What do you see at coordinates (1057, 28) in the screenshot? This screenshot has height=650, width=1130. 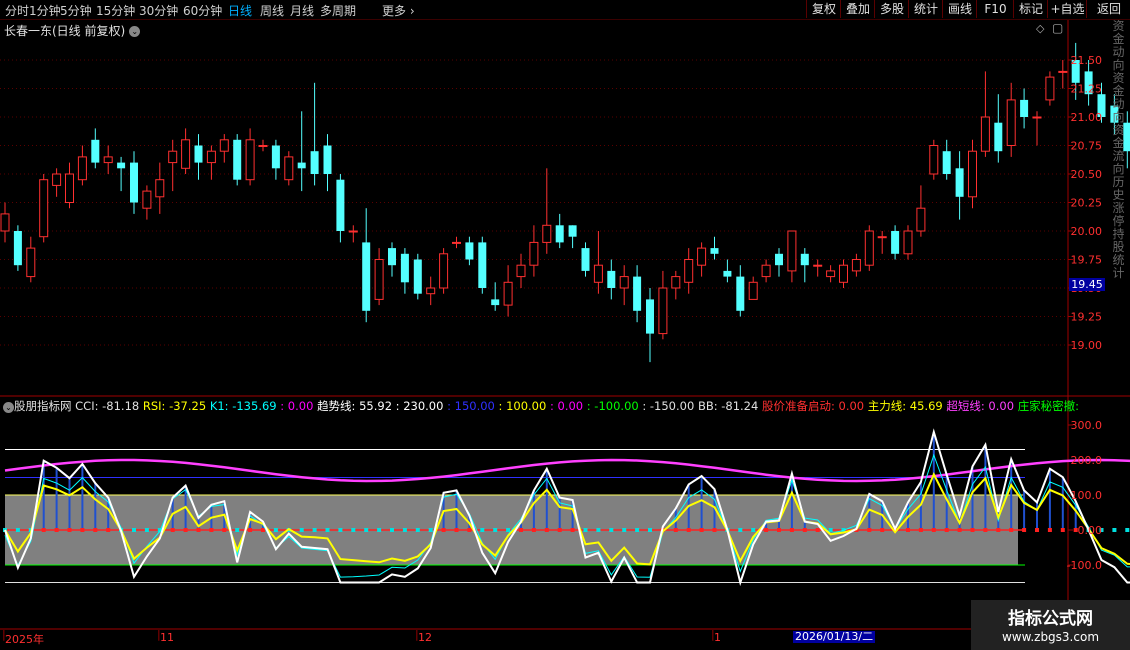 I see `window-toggle-icon: ▢` at bounding box center [1057, 28].